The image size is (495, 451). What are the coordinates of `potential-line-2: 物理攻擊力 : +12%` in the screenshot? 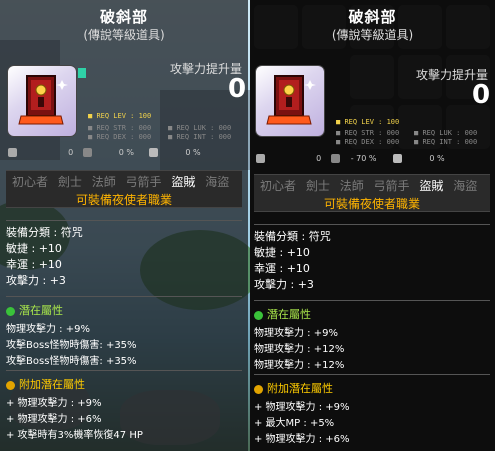 It's located at (299, 349).